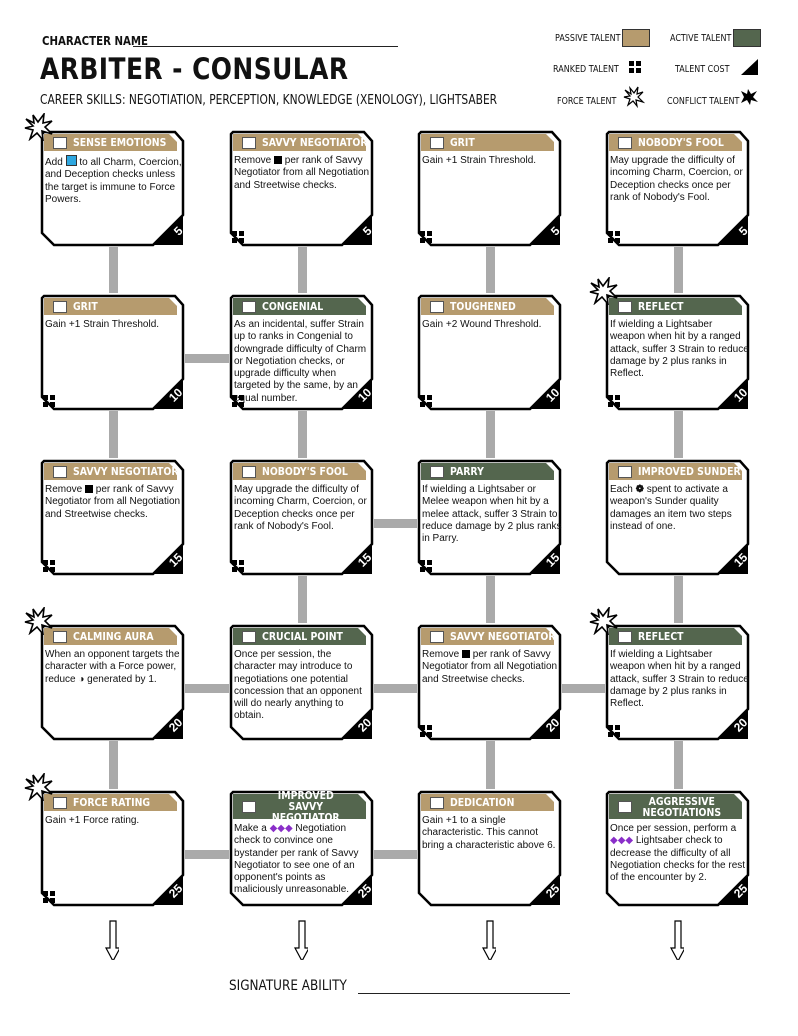 This screenshot has height=1036, width=798. What do you see at coordinates (483, 306) in the screenshot?
I see `talent-title: TOUGHENED` at bounding box center [483, 306].